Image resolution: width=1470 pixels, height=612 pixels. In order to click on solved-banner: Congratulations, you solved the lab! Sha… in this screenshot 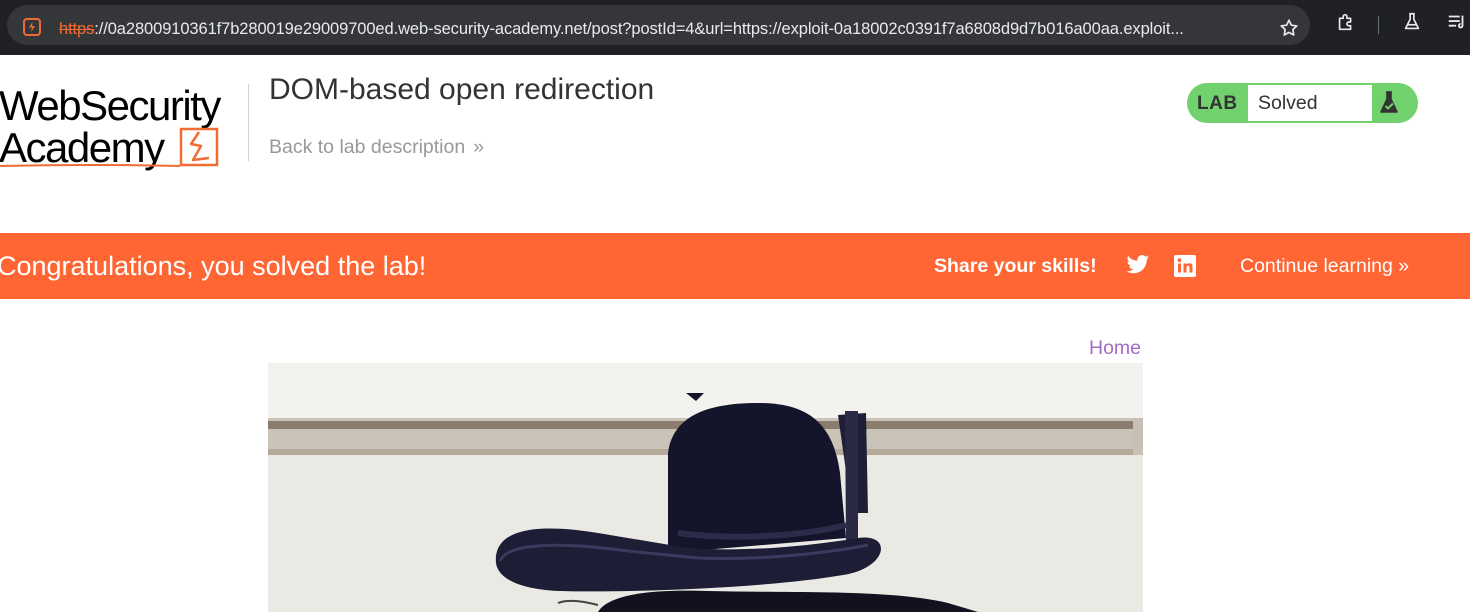, I will do `click(735, 266)`.